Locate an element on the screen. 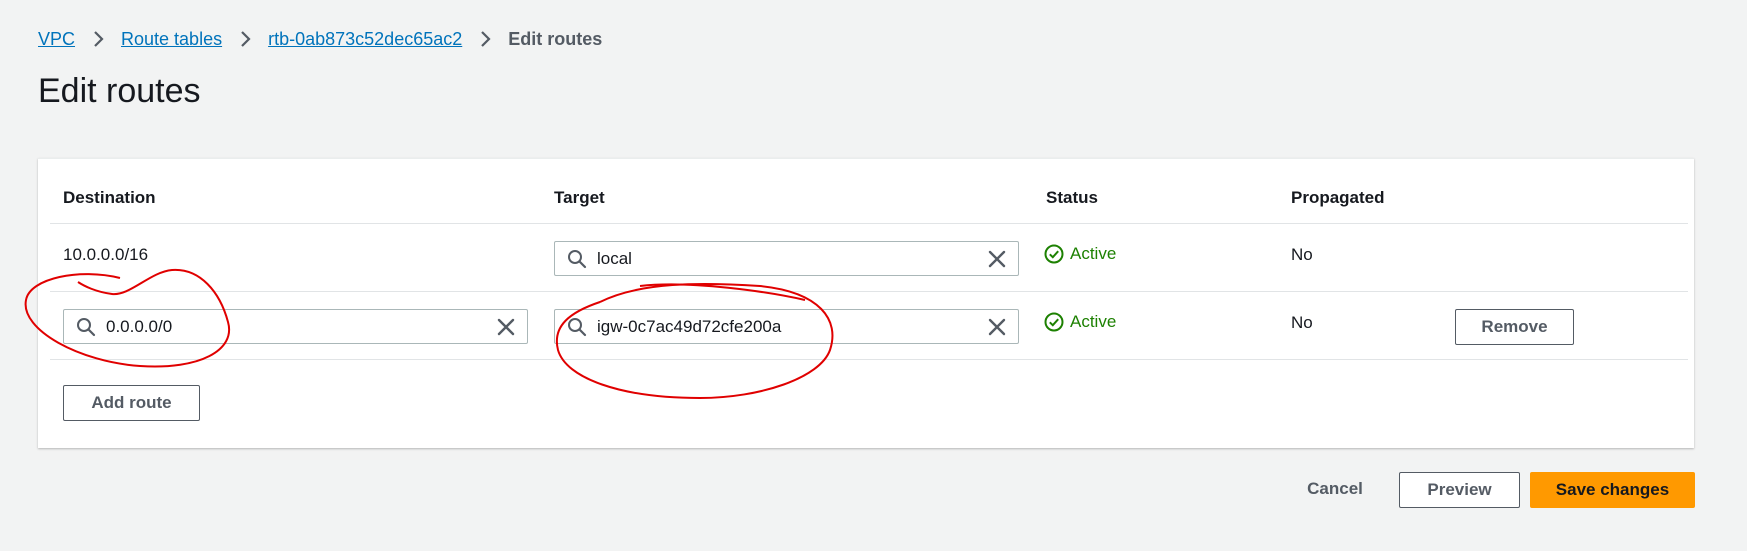 The height and width of the screenshot is (551, 1747). preview-button: Preview is located at coordinates (1459, 490).